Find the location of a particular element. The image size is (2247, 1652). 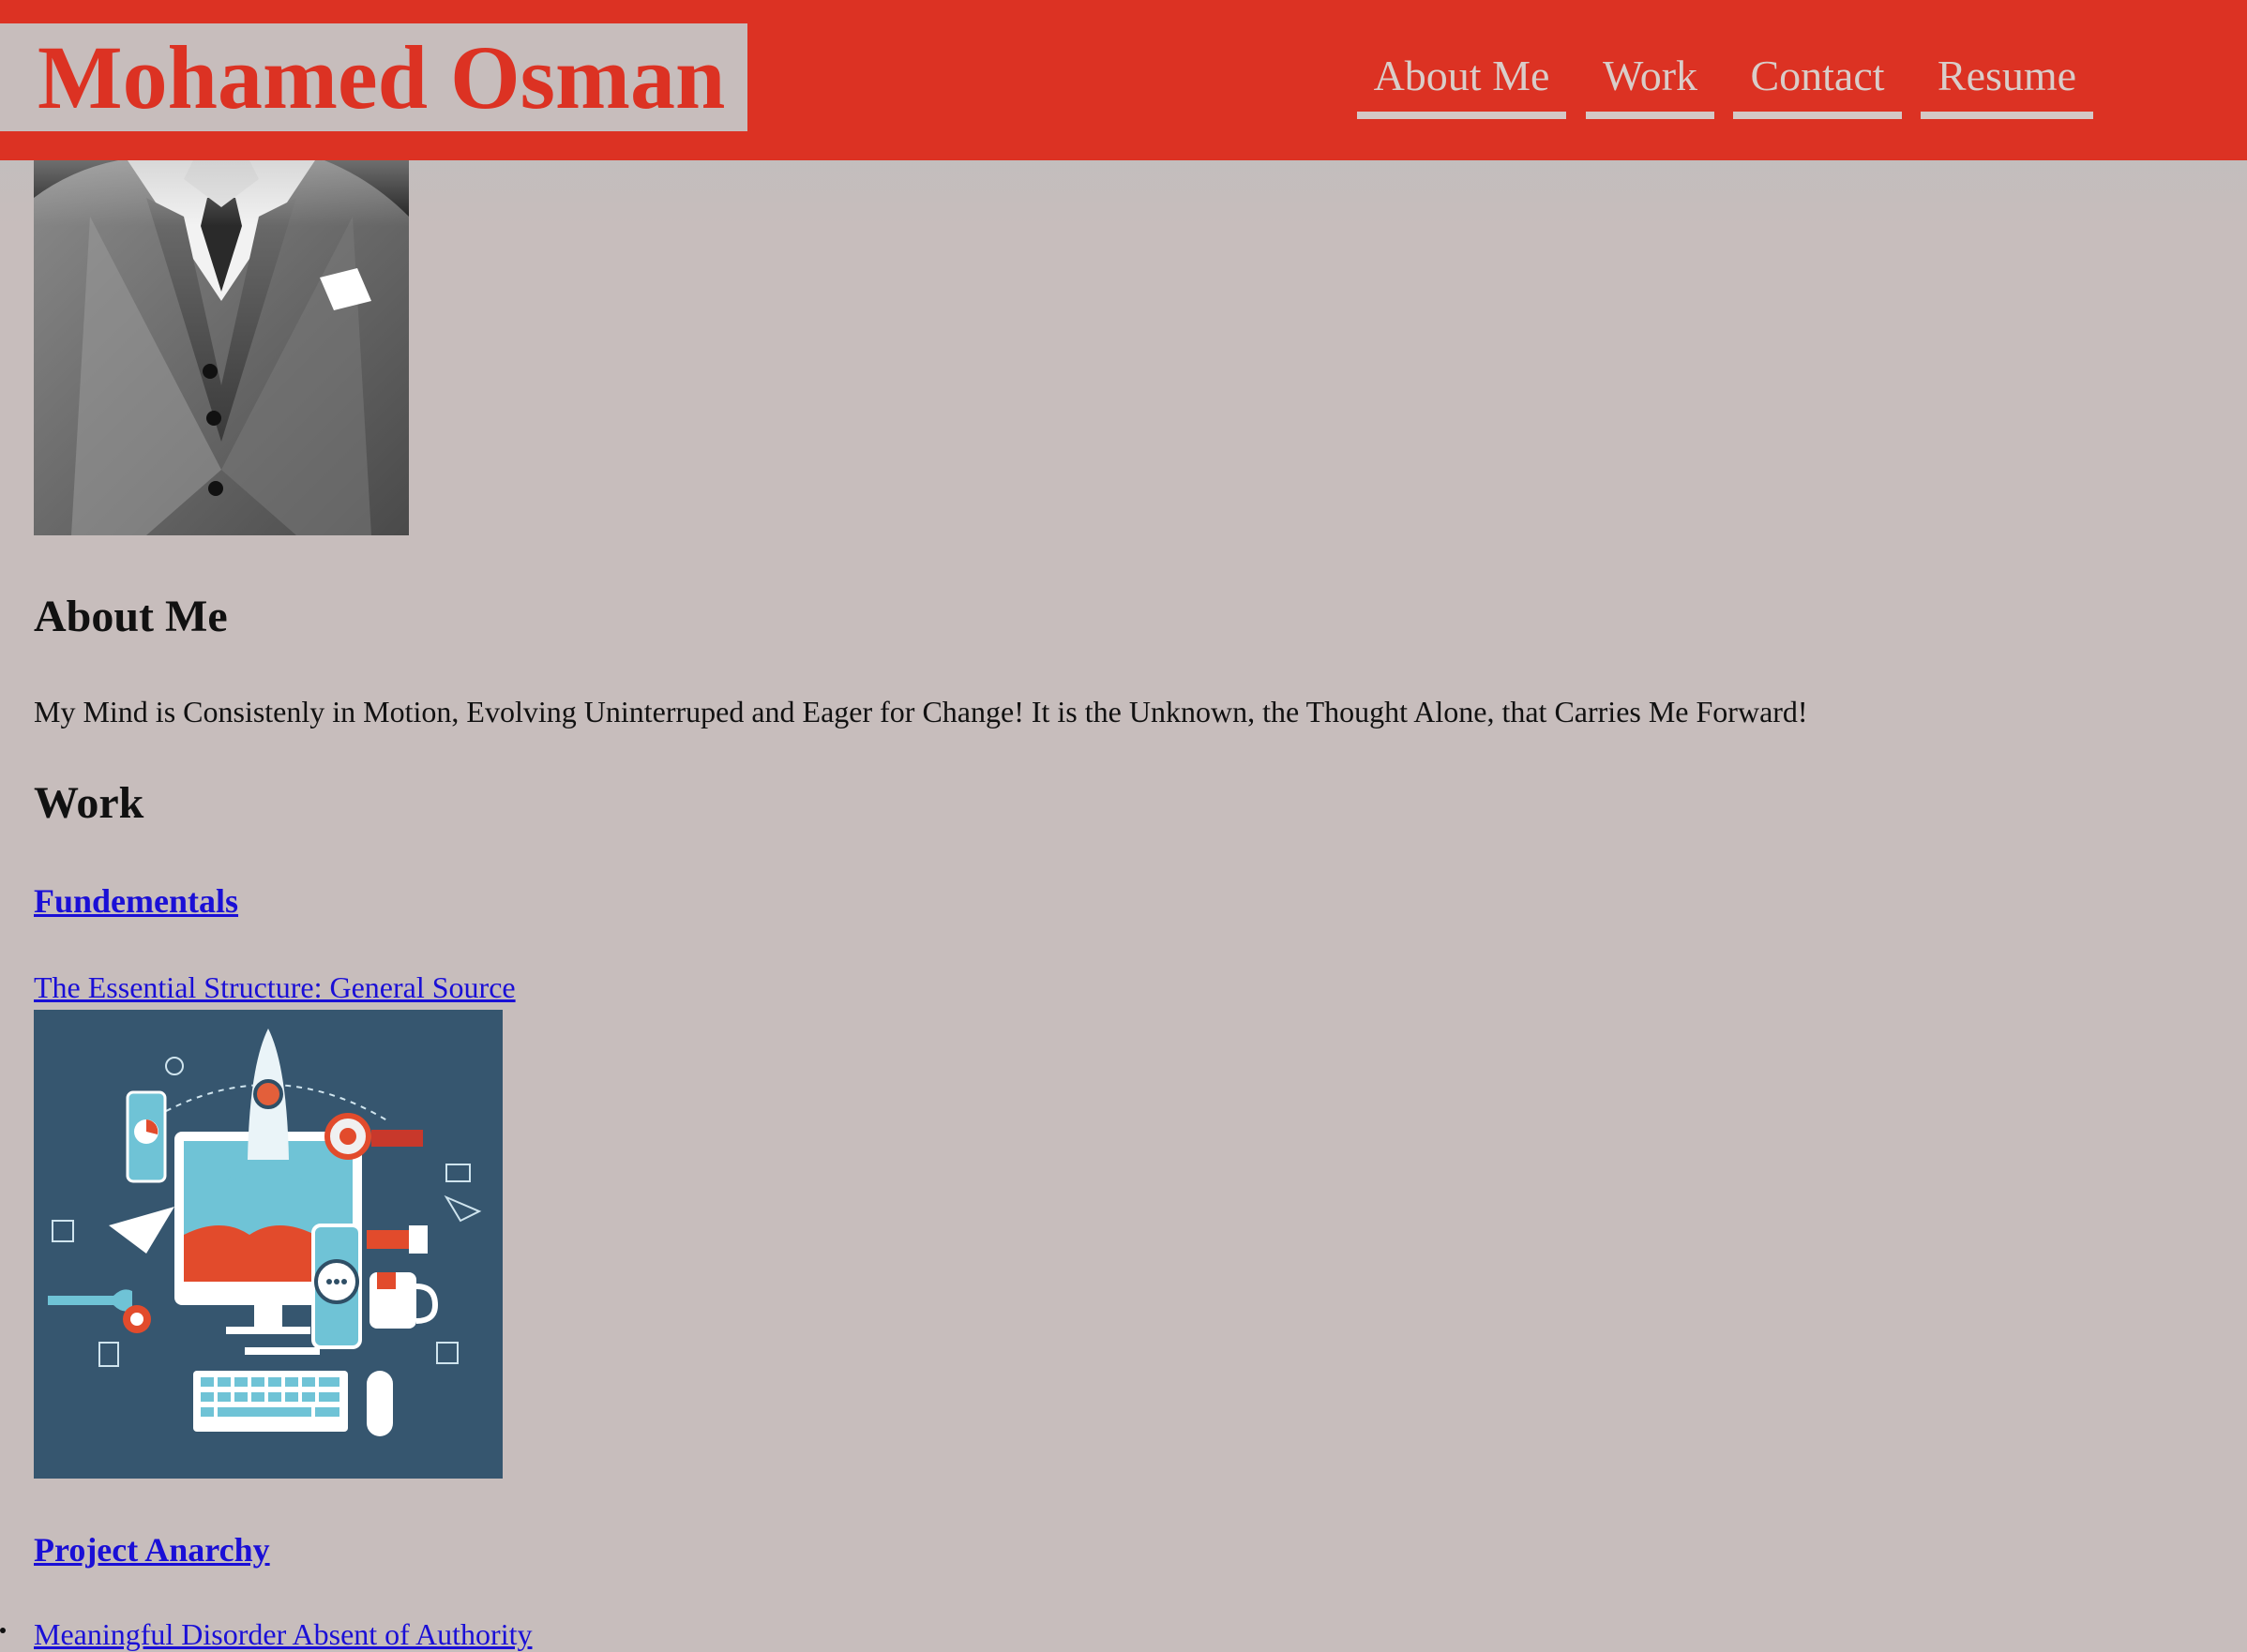

nav-resume: Resume is located at coordinates (2007, 83).